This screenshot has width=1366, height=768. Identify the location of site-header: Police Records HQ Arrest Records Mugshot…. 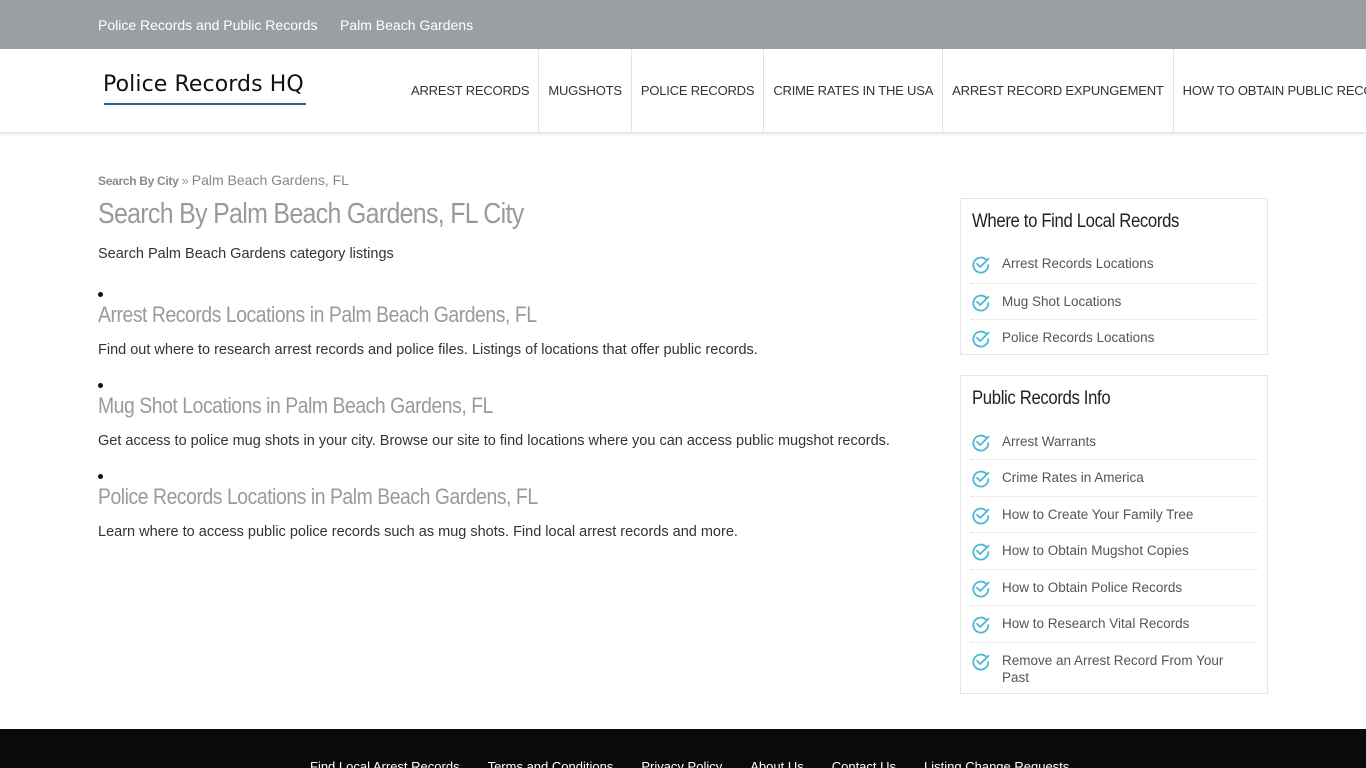
(683, 90).